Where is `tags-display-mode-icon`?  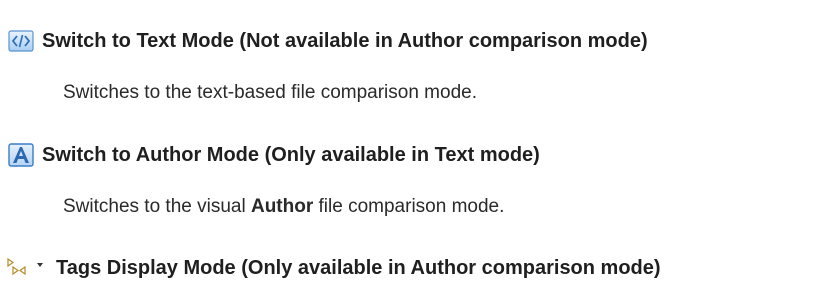
tags-display-mode-icon is located at coordinates (27, 268).